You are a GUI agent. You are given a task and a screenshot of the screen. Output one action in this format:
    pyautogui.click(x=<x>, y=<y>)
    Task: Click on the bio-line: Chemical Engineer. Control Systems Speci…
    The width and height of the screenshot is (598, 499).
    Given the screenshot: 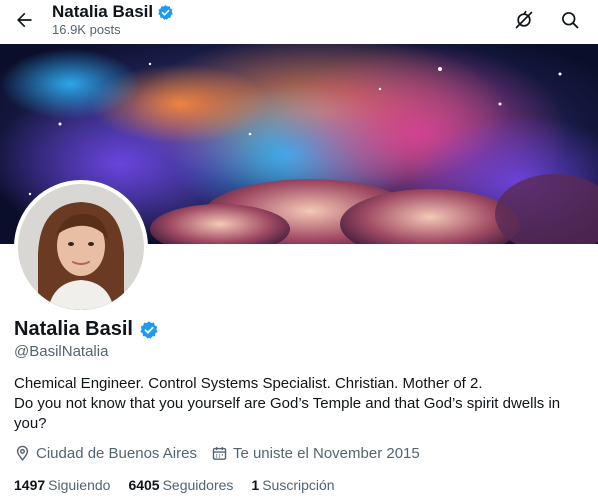 What is the action you would take?
    pyautogui.click(x=248, y=383)
    